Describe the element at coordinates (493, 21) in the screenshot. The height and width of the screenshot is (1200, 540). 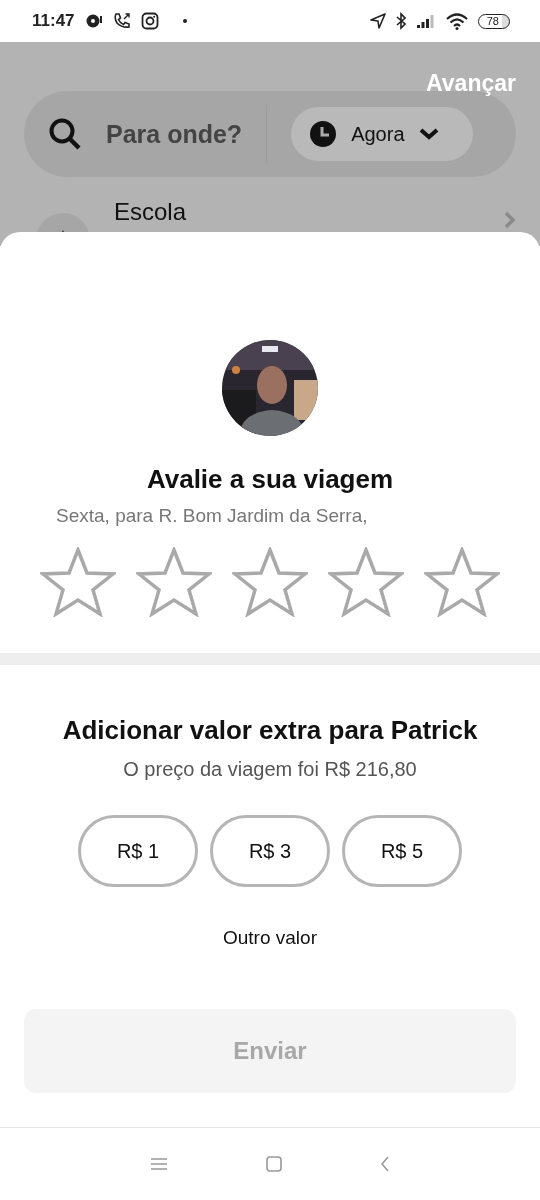
I see `battery-level: 78` at that location.